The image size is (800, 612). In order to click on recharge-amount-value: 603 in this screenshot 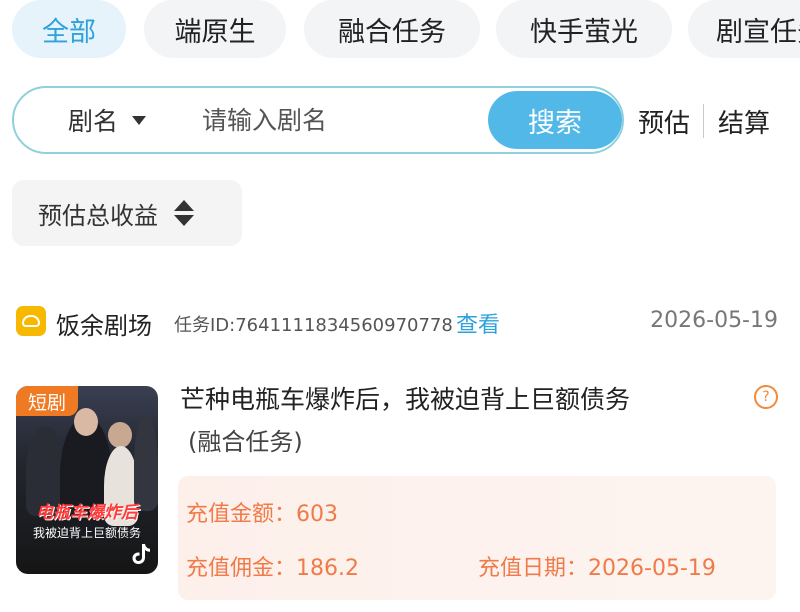, I will do `click(317, 514)`.